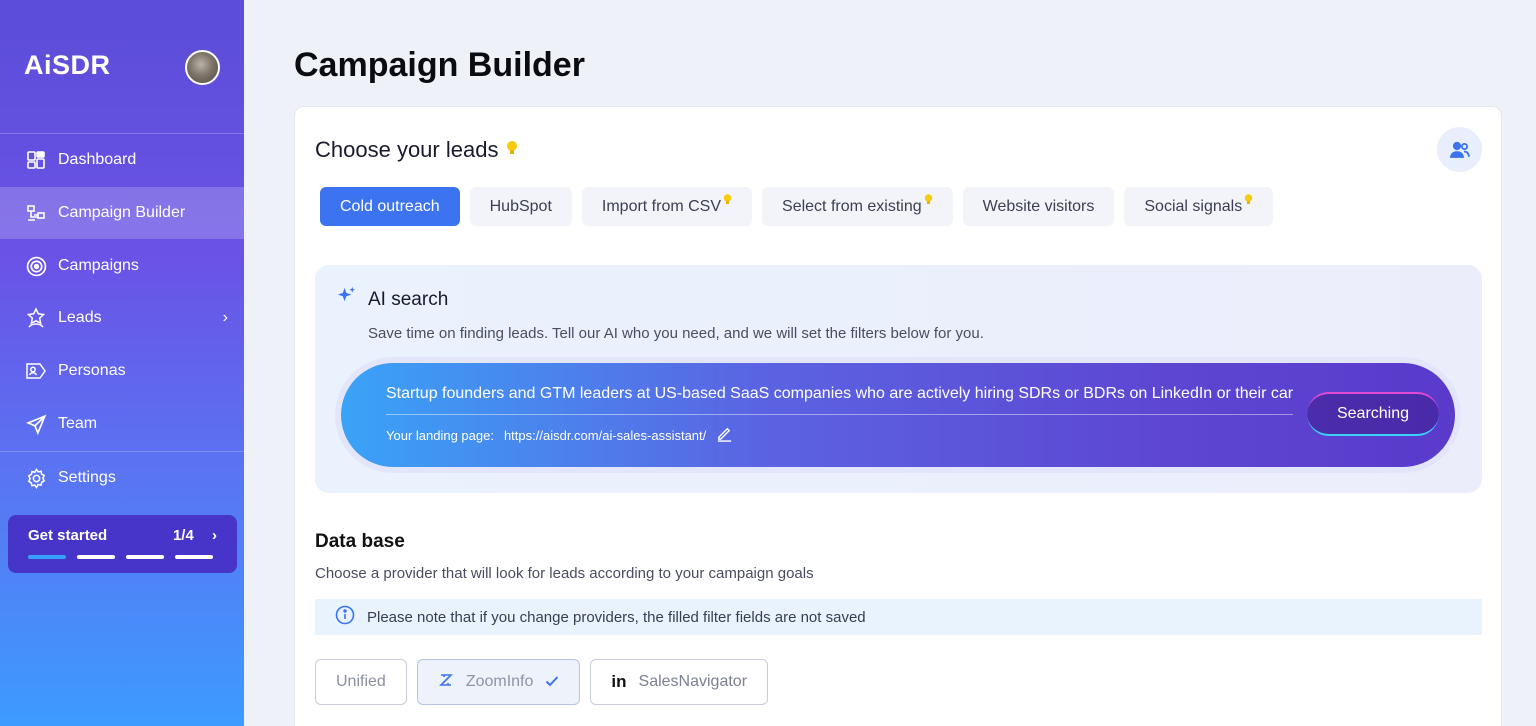 Image resolution: width=1536 pixels, height=726 pixels. I want to click on tab-import-csv: Import from CSV, so click(667, 206).